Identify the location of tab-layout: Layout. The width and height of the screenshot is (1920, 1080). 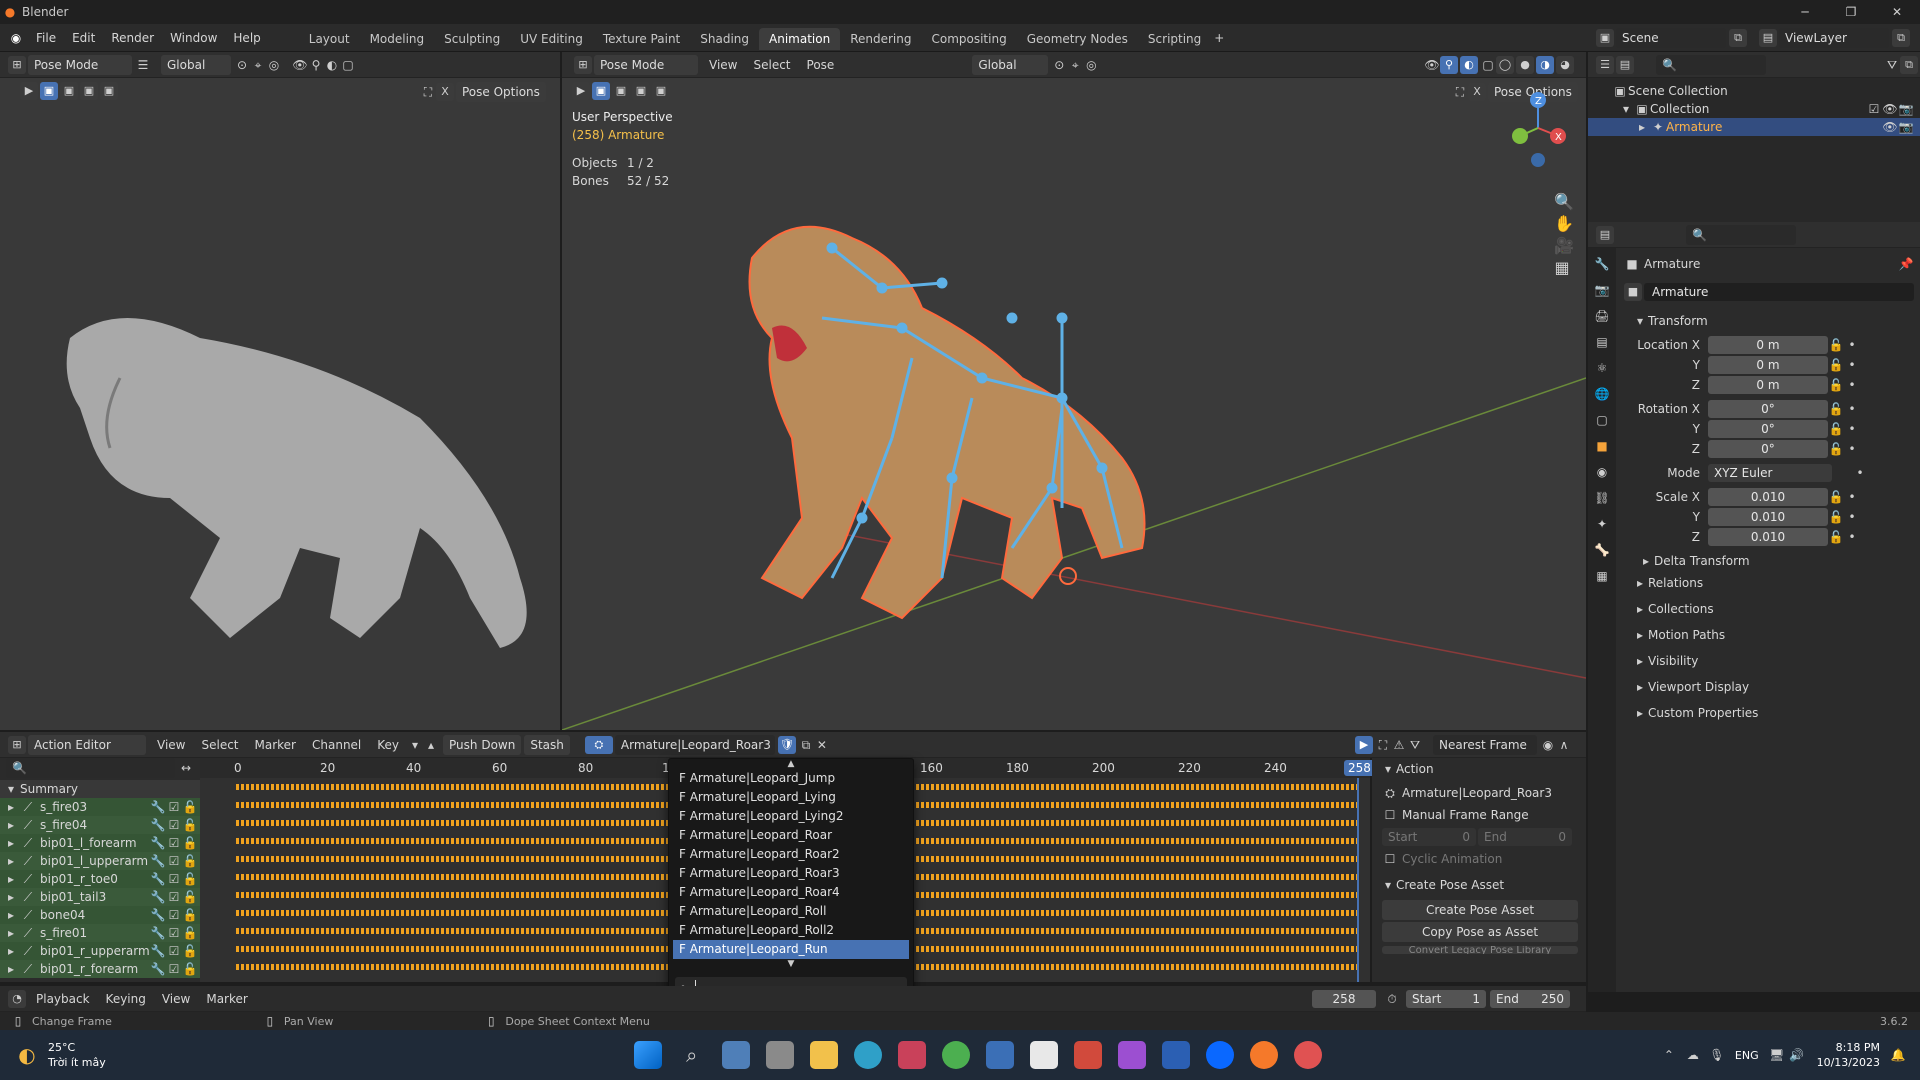
(329, 39).